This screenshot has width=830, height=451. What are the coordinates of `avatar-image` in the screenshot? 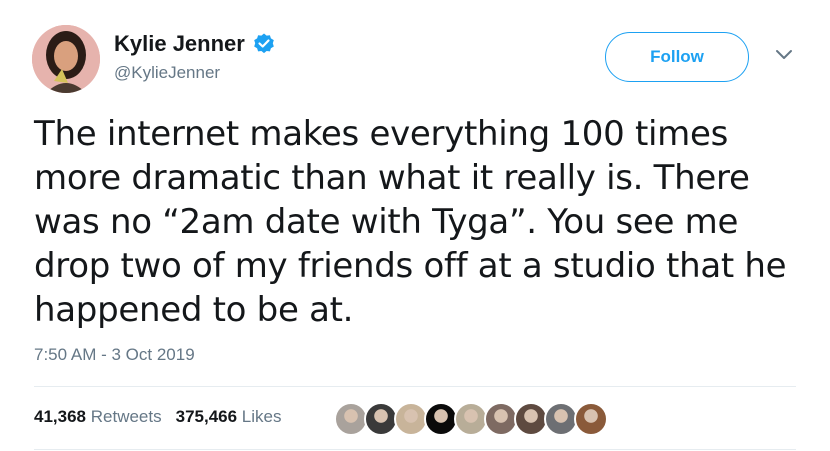 It's located at (66, 59).